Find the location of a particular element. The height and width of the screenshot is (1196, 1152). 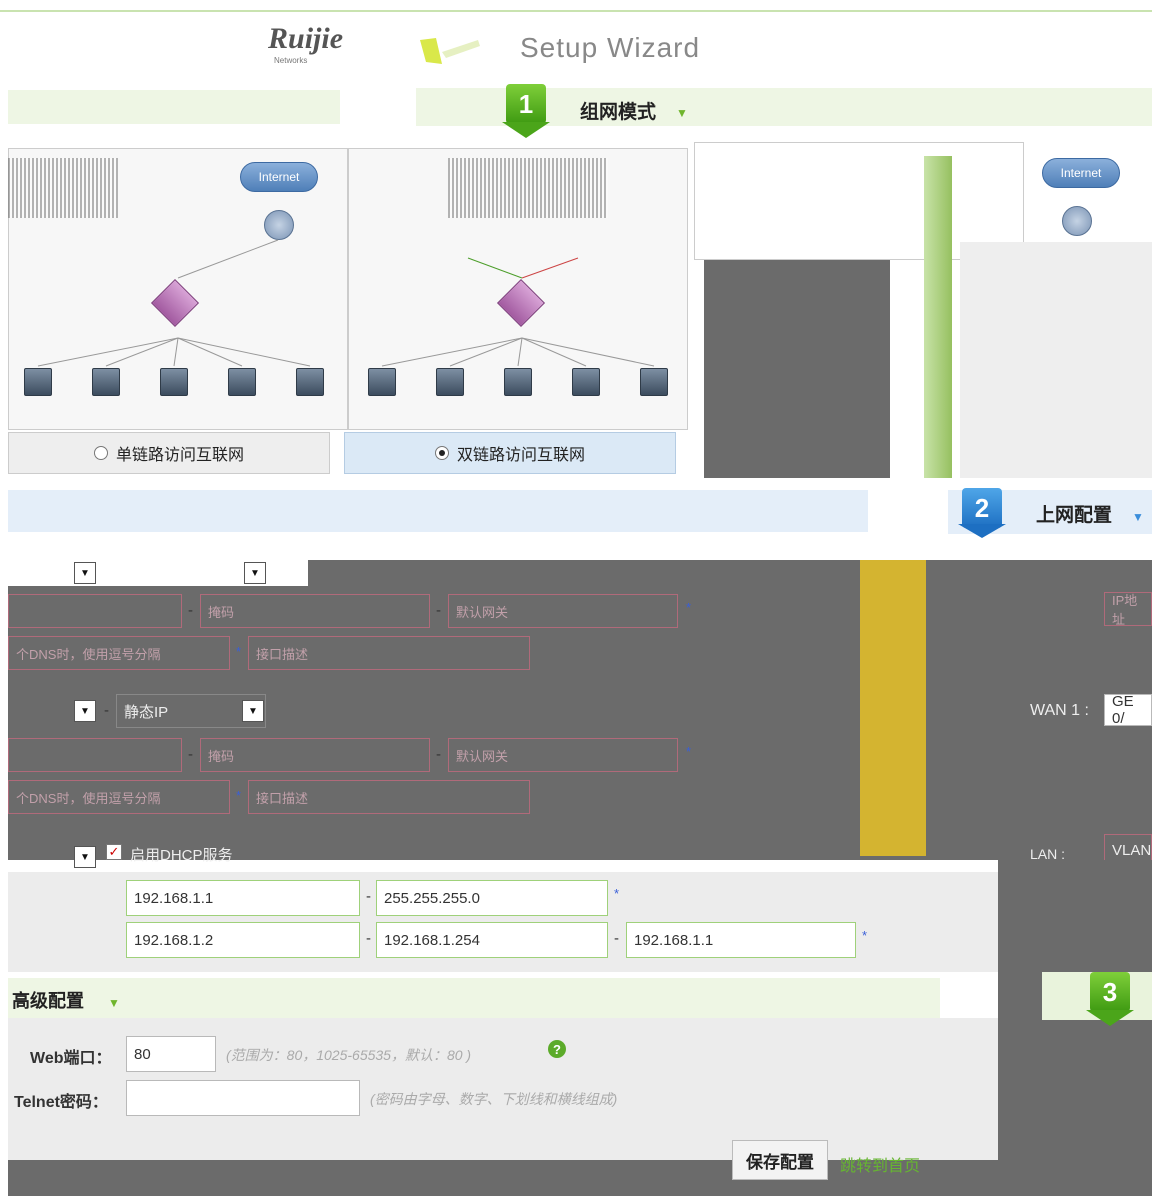

wan2-dropdown-icon: ▼ is located at coordinates (85, 711).